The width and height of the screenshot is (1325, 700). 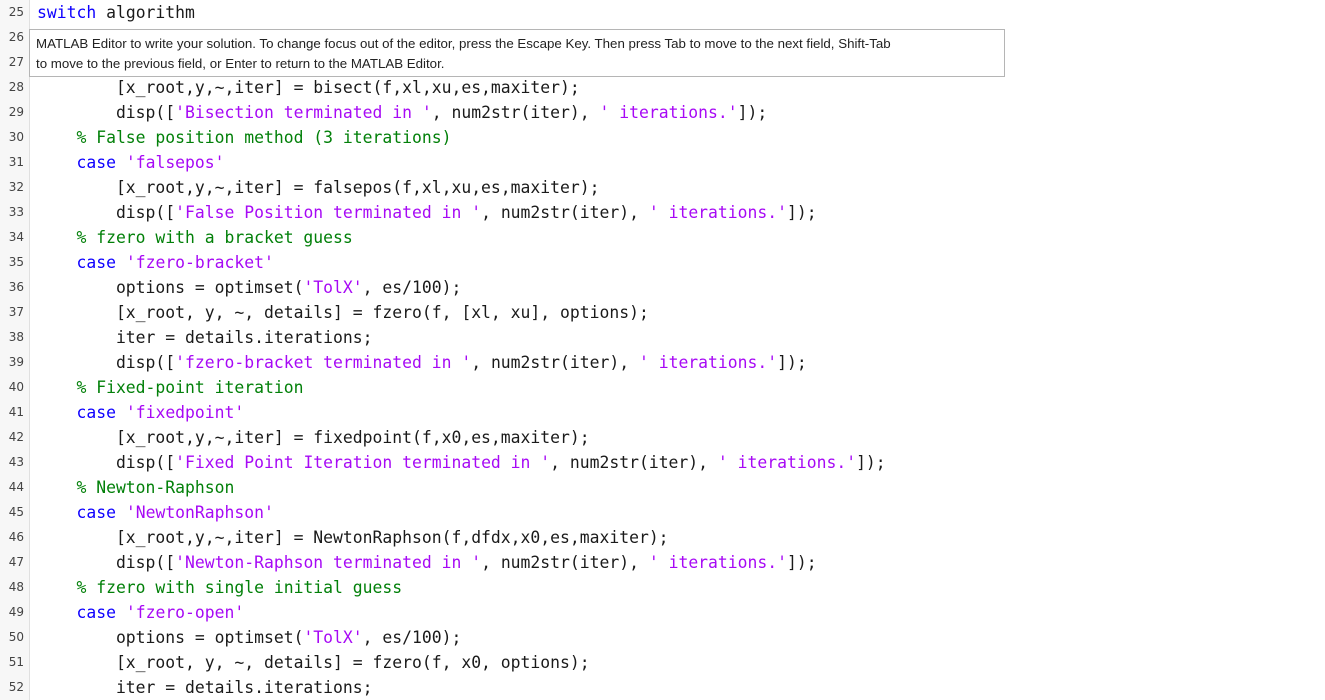 What do you see at coordinates (662, 237) in the screenshot?
I see `code-line: 34 % fzero with a bracket guess` at bounding box center [662, 237].